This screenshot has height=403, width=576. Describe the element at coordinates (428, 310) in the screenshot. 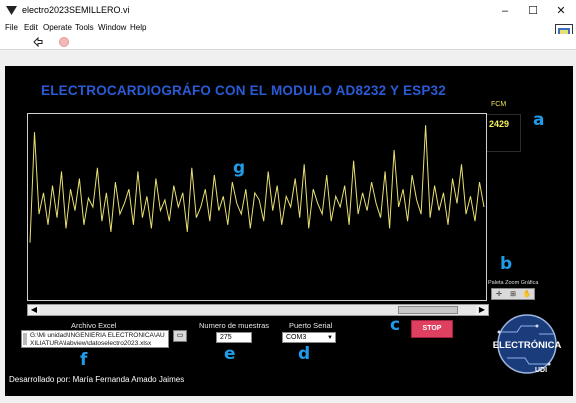

I see `scroll-thumb` at that location.